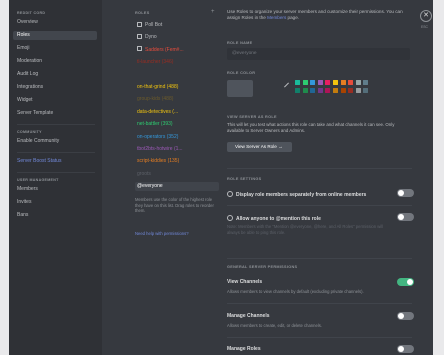 This screenshot has height=355, width=444. Describe the element at coordinates (31, 13) in the screenshot. I see `server-name-header: REDDIT CORD` at that location.